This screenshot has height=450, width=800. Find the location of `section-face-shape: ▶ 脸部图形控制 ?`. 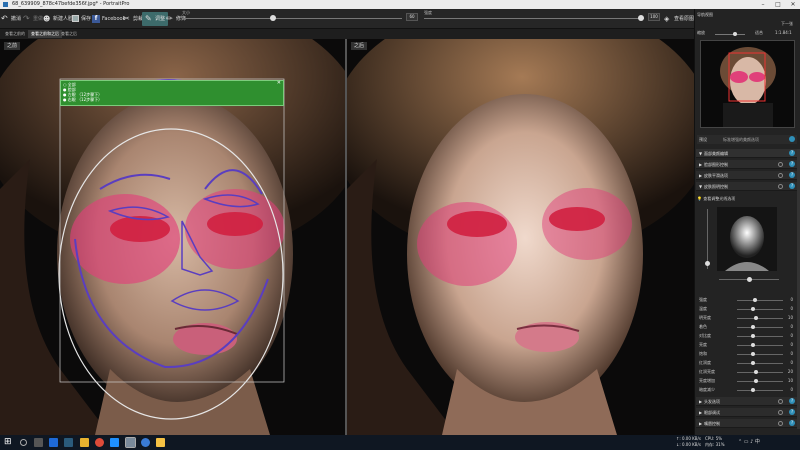

section-face-shape: ▶ 脸部图形控制 ? is located at coordinates (747, 164).